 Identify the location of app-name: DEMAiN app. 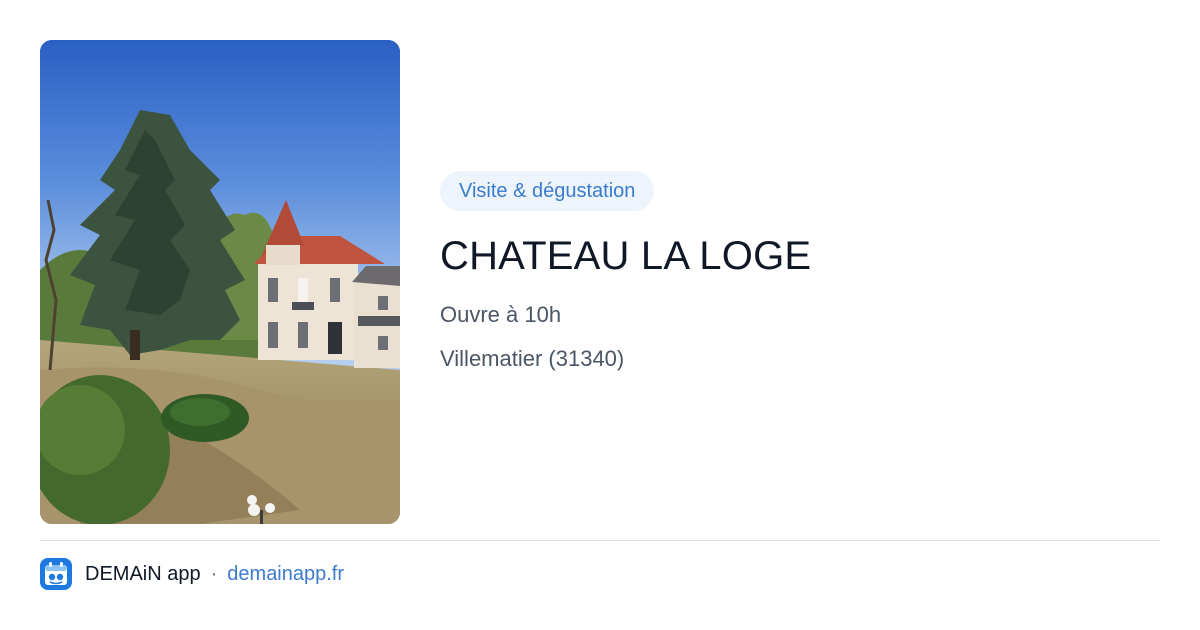
(143, 573).